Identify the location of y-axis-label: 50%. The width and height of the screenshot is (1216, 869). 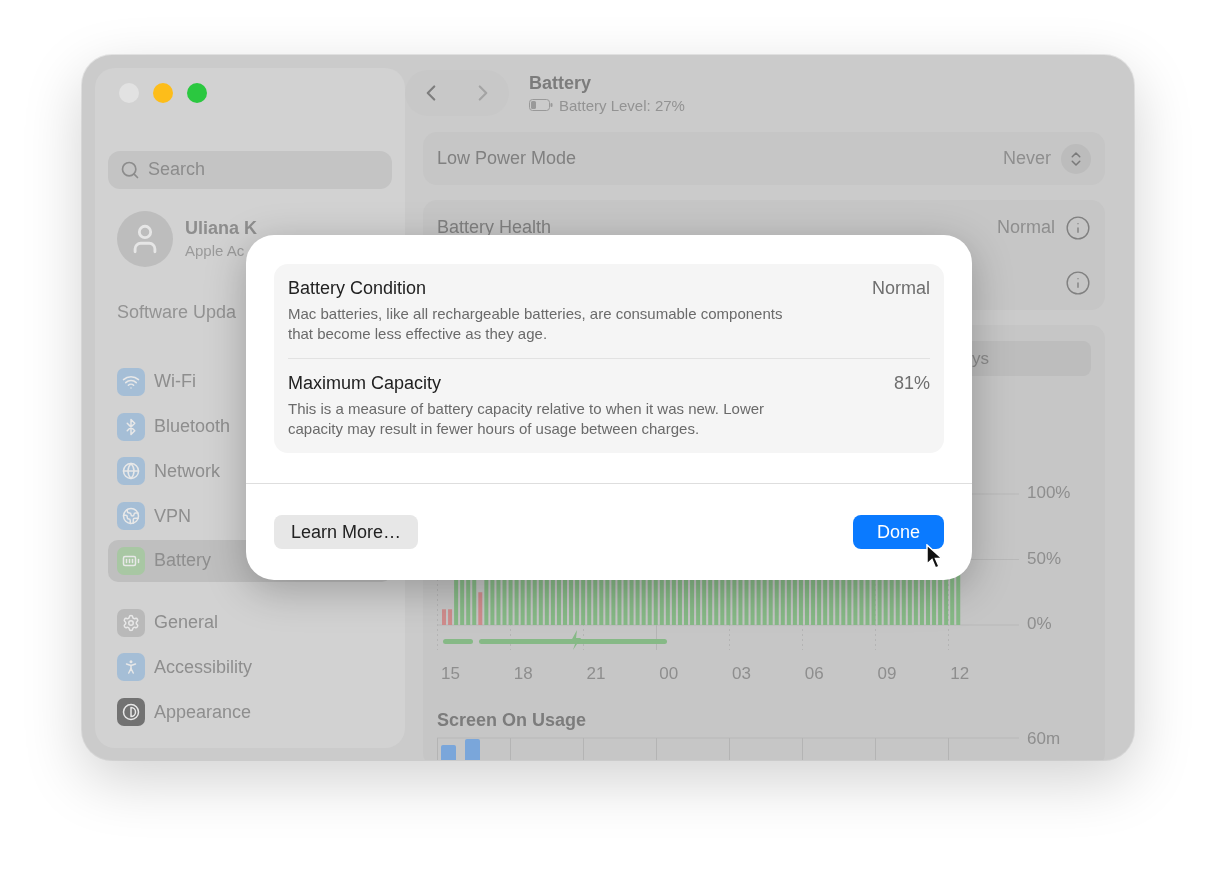
(1044, 558).